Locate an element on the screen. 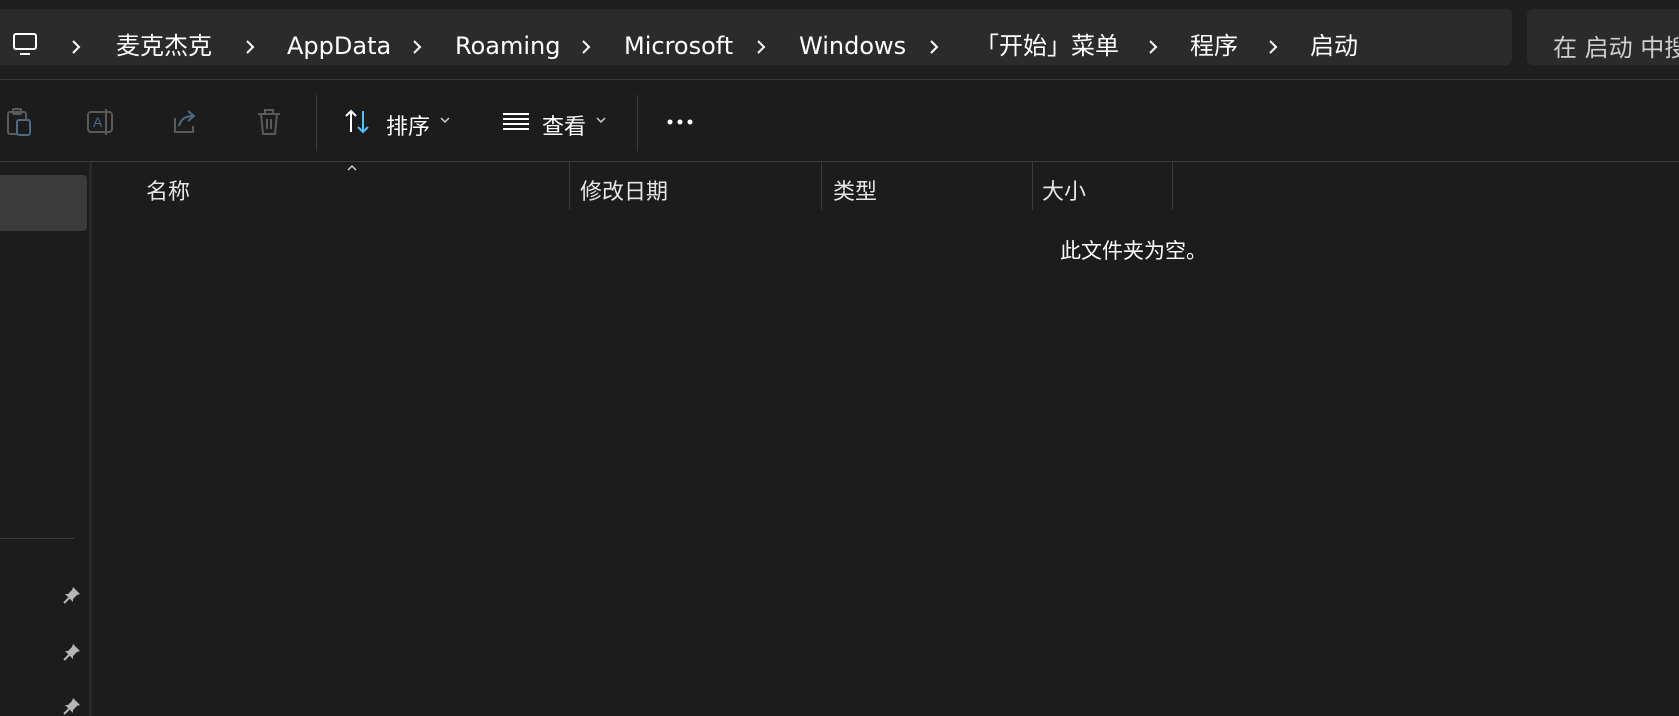 The width and height of the screenshot is (1679, 716). sort-label: 排序 is located at coordinates (408, 127).